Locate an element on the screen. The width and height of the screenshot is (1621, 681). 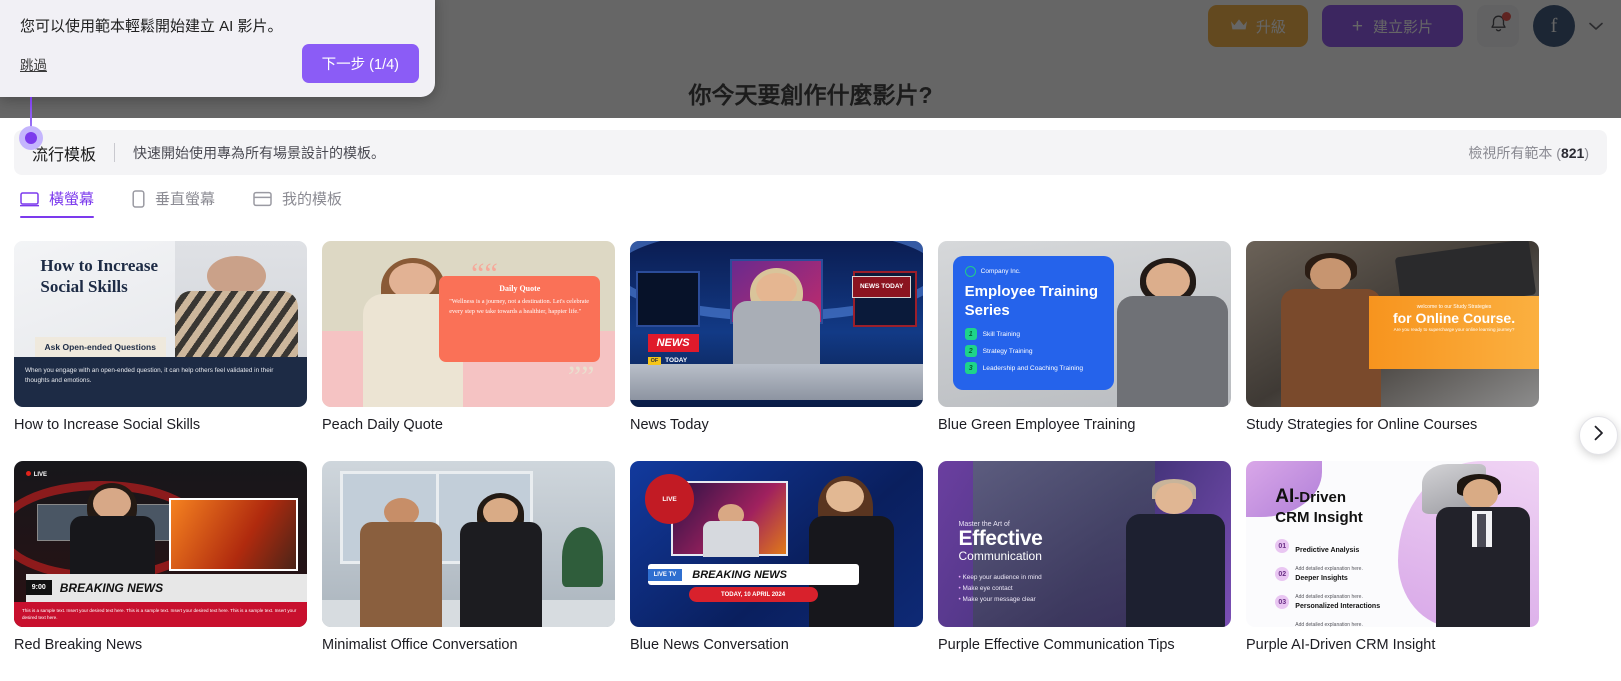
notifications-button is located at coordinates (1498, 26).